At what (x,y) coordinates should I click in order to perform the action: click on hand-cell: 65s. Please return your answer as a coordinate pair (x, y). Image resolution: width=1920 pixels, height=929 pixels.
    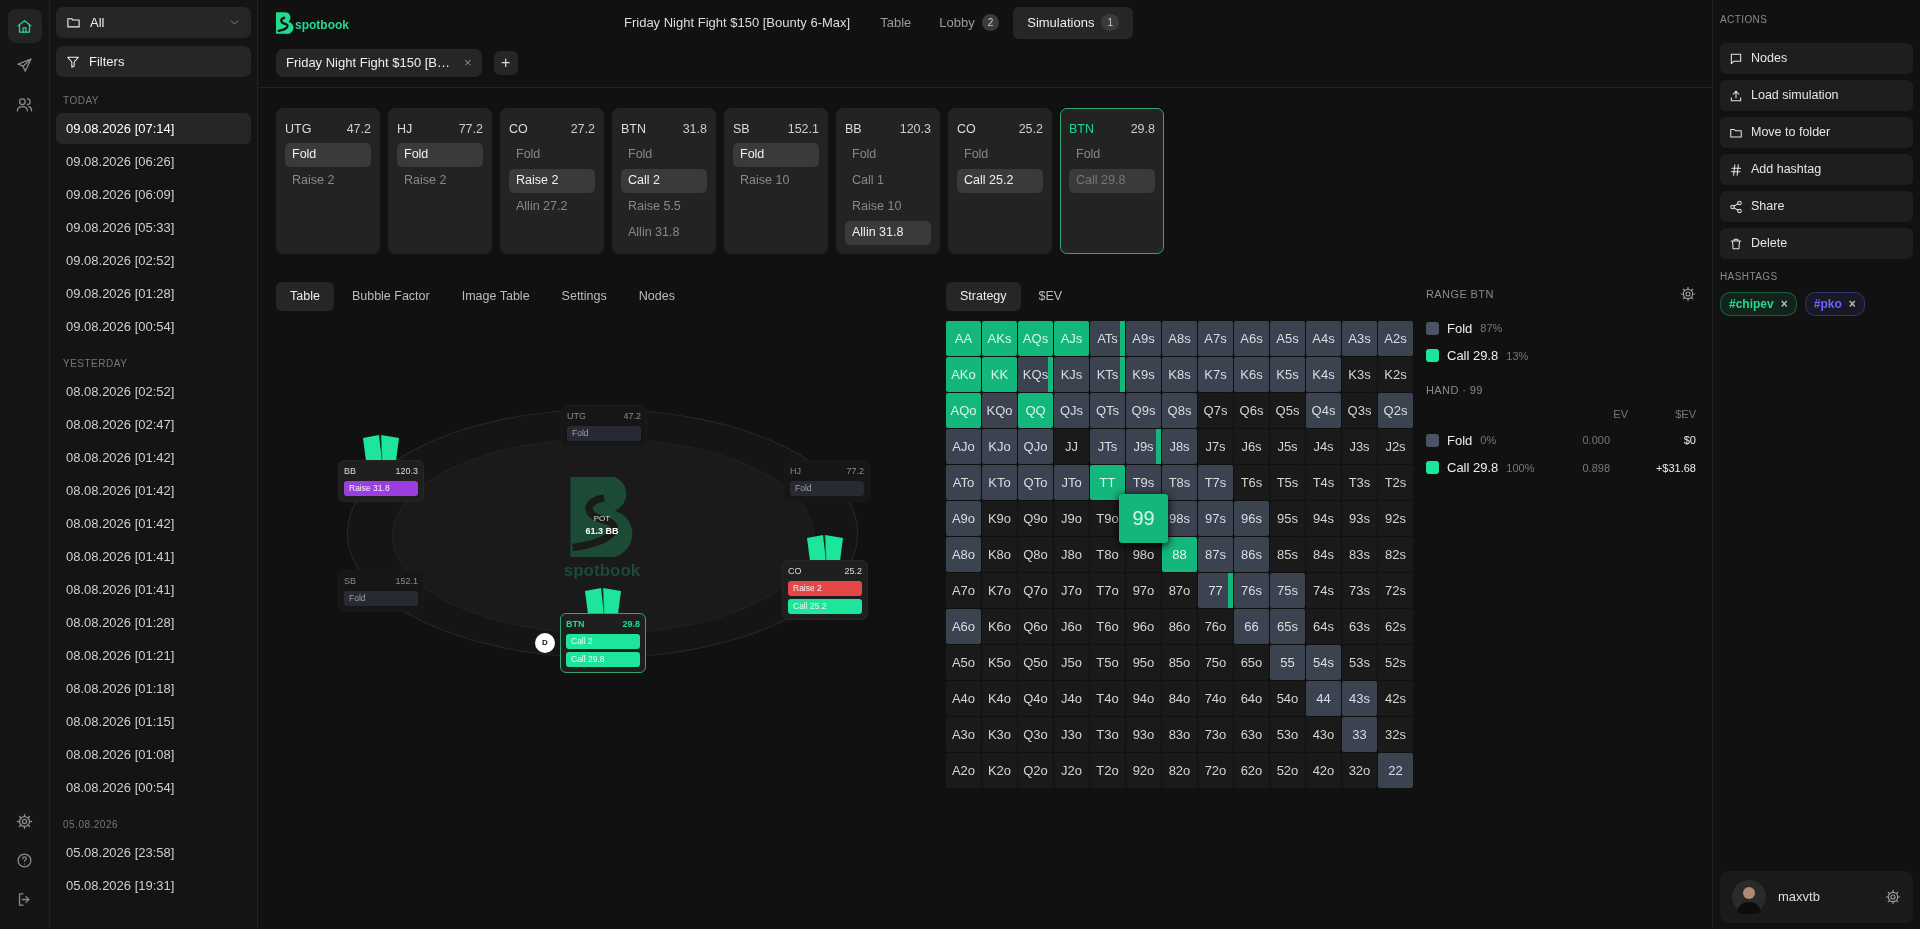
    Looking at the image, I should click on (1287, 626).